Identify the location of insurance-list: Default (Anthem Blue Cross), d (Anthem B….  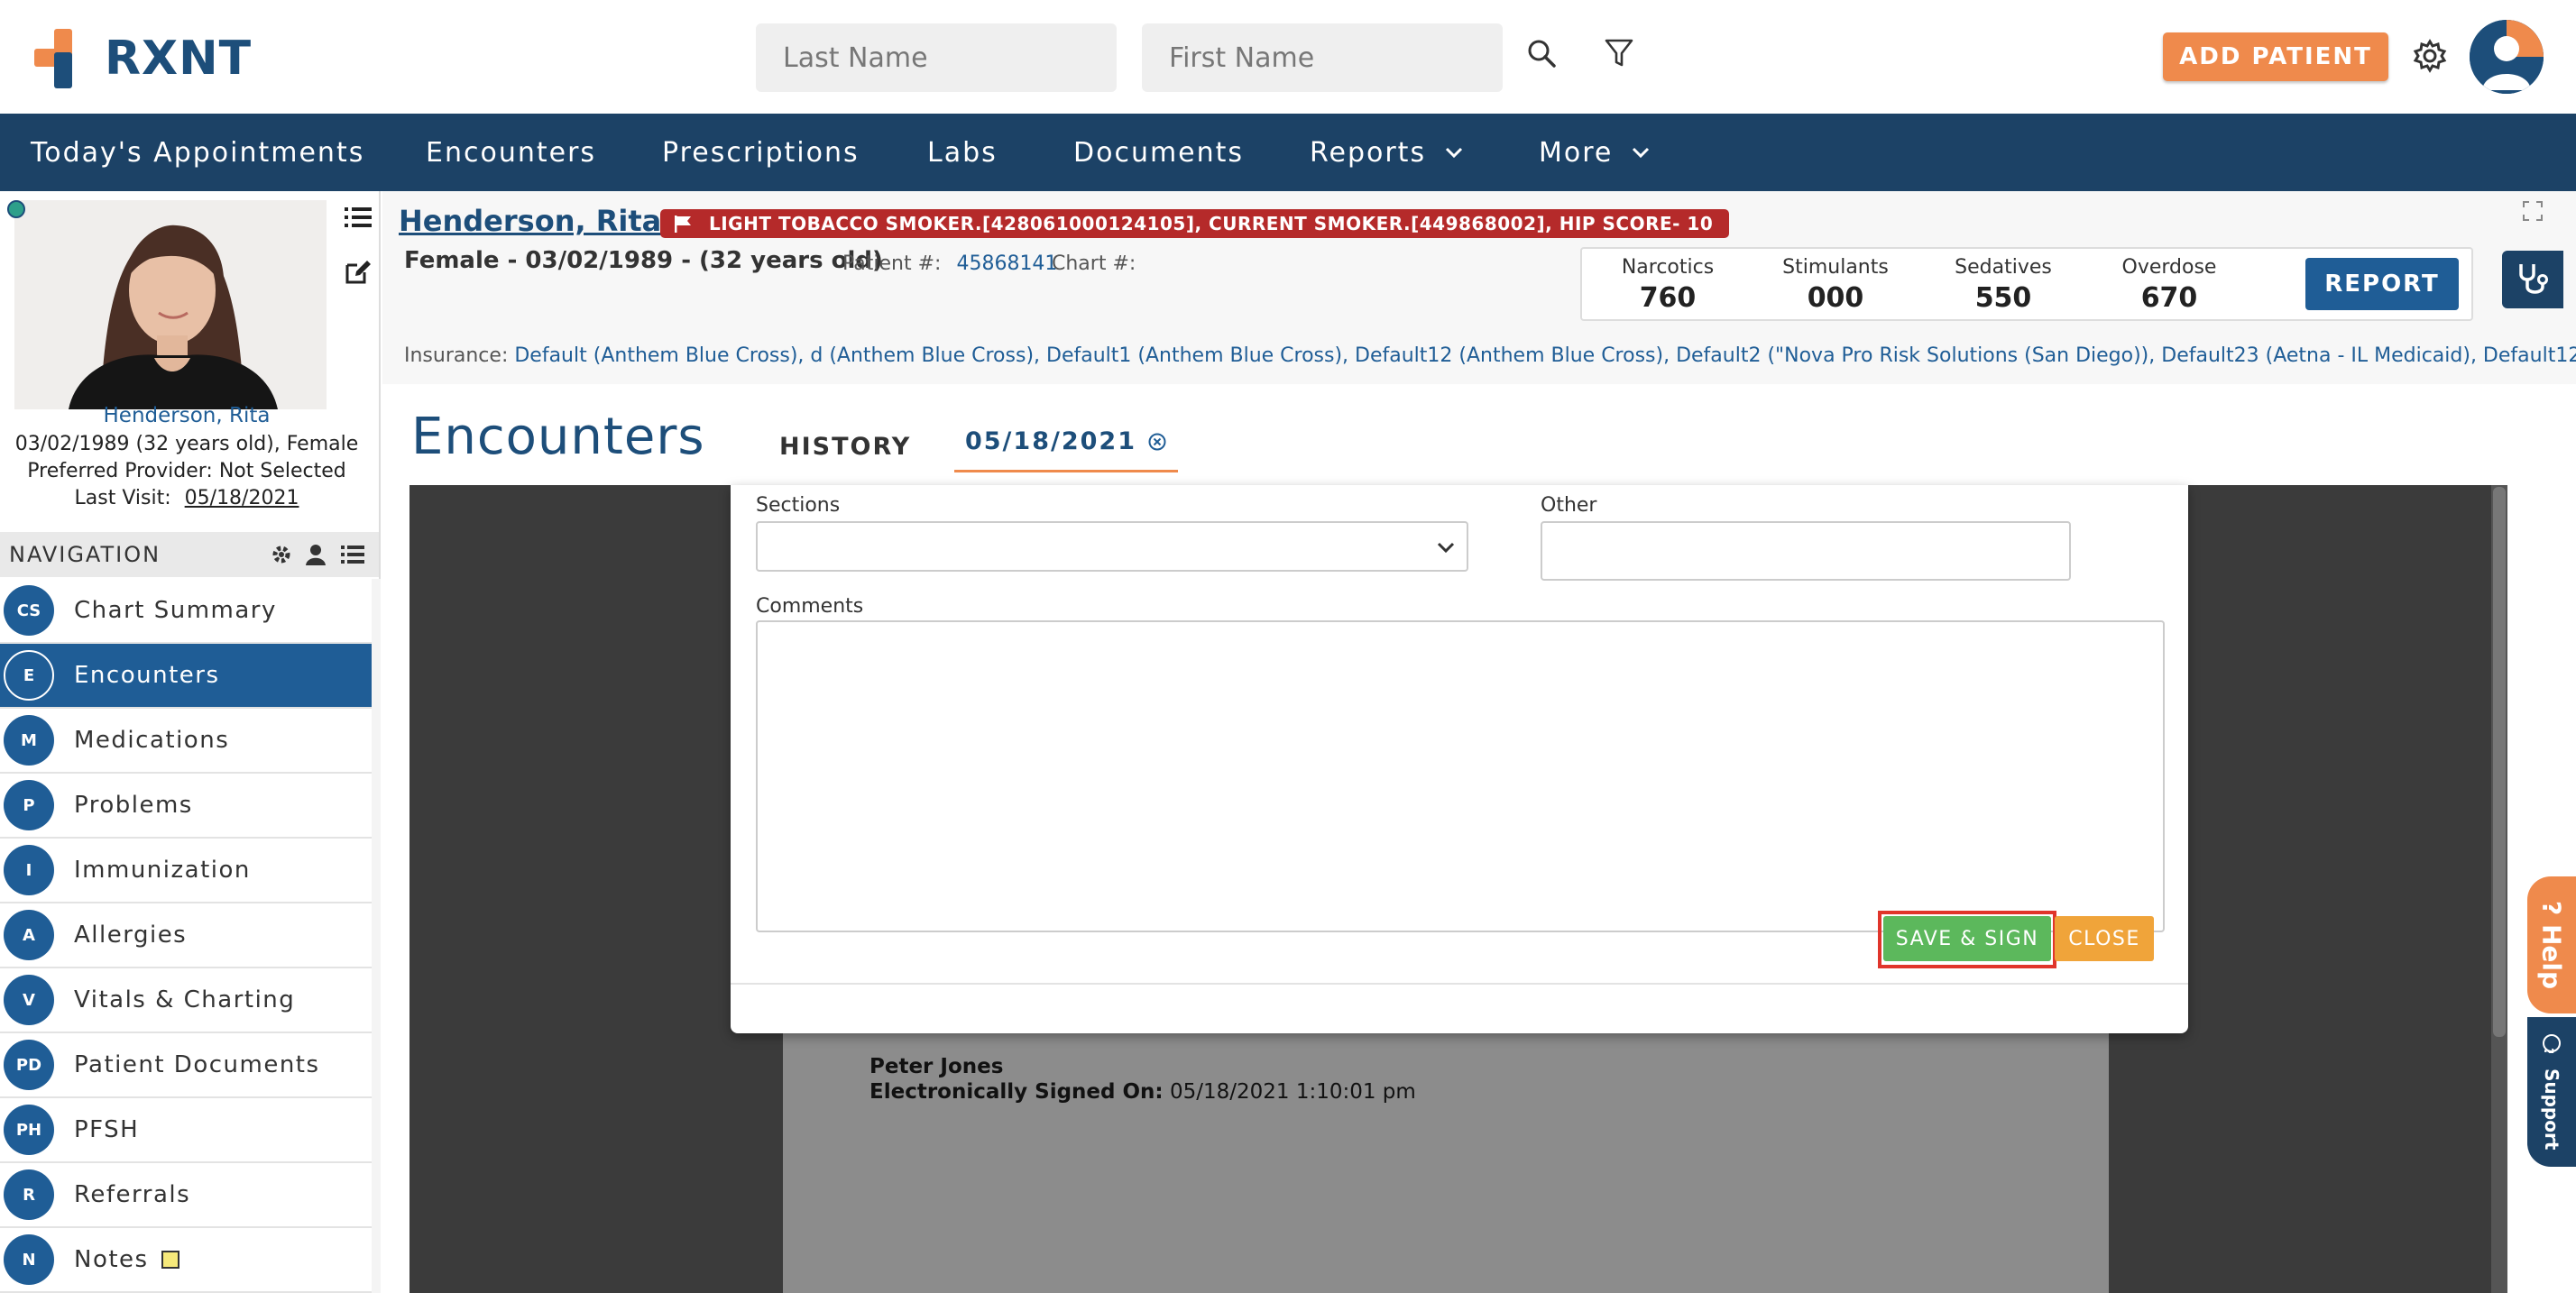
(1545, 356).